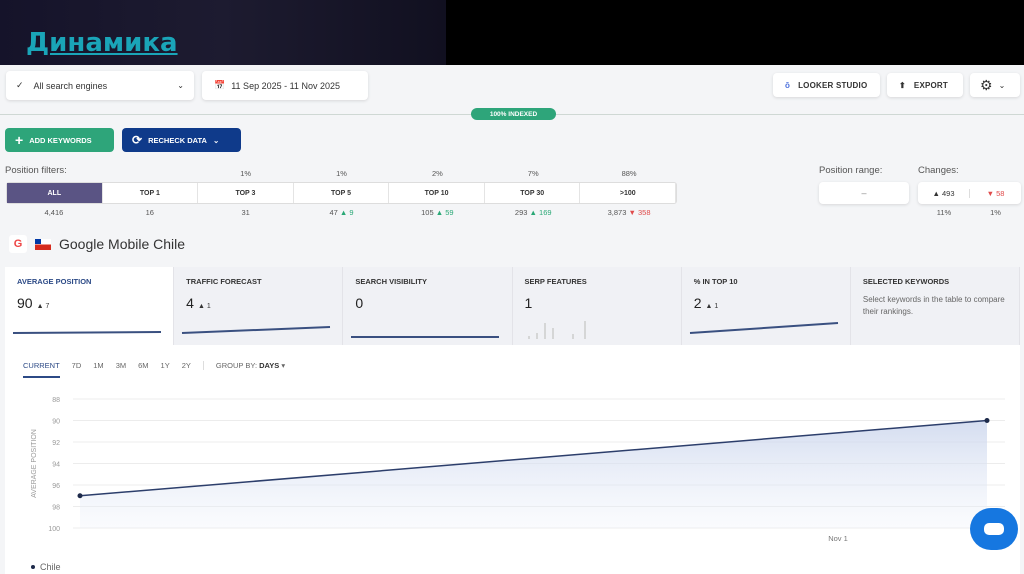  Describe the element at coordinates (944, 212) in the screenshot. I see `changes-up-pct: 11%` at that location.